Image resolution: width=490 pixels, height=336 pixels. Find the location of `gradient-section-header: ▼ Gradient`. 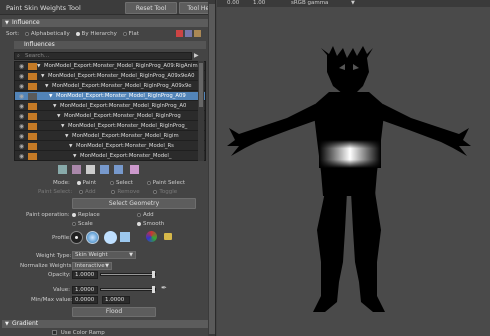

gradient-section-header: ▼ Gradient is located at coordinates (108, 324).